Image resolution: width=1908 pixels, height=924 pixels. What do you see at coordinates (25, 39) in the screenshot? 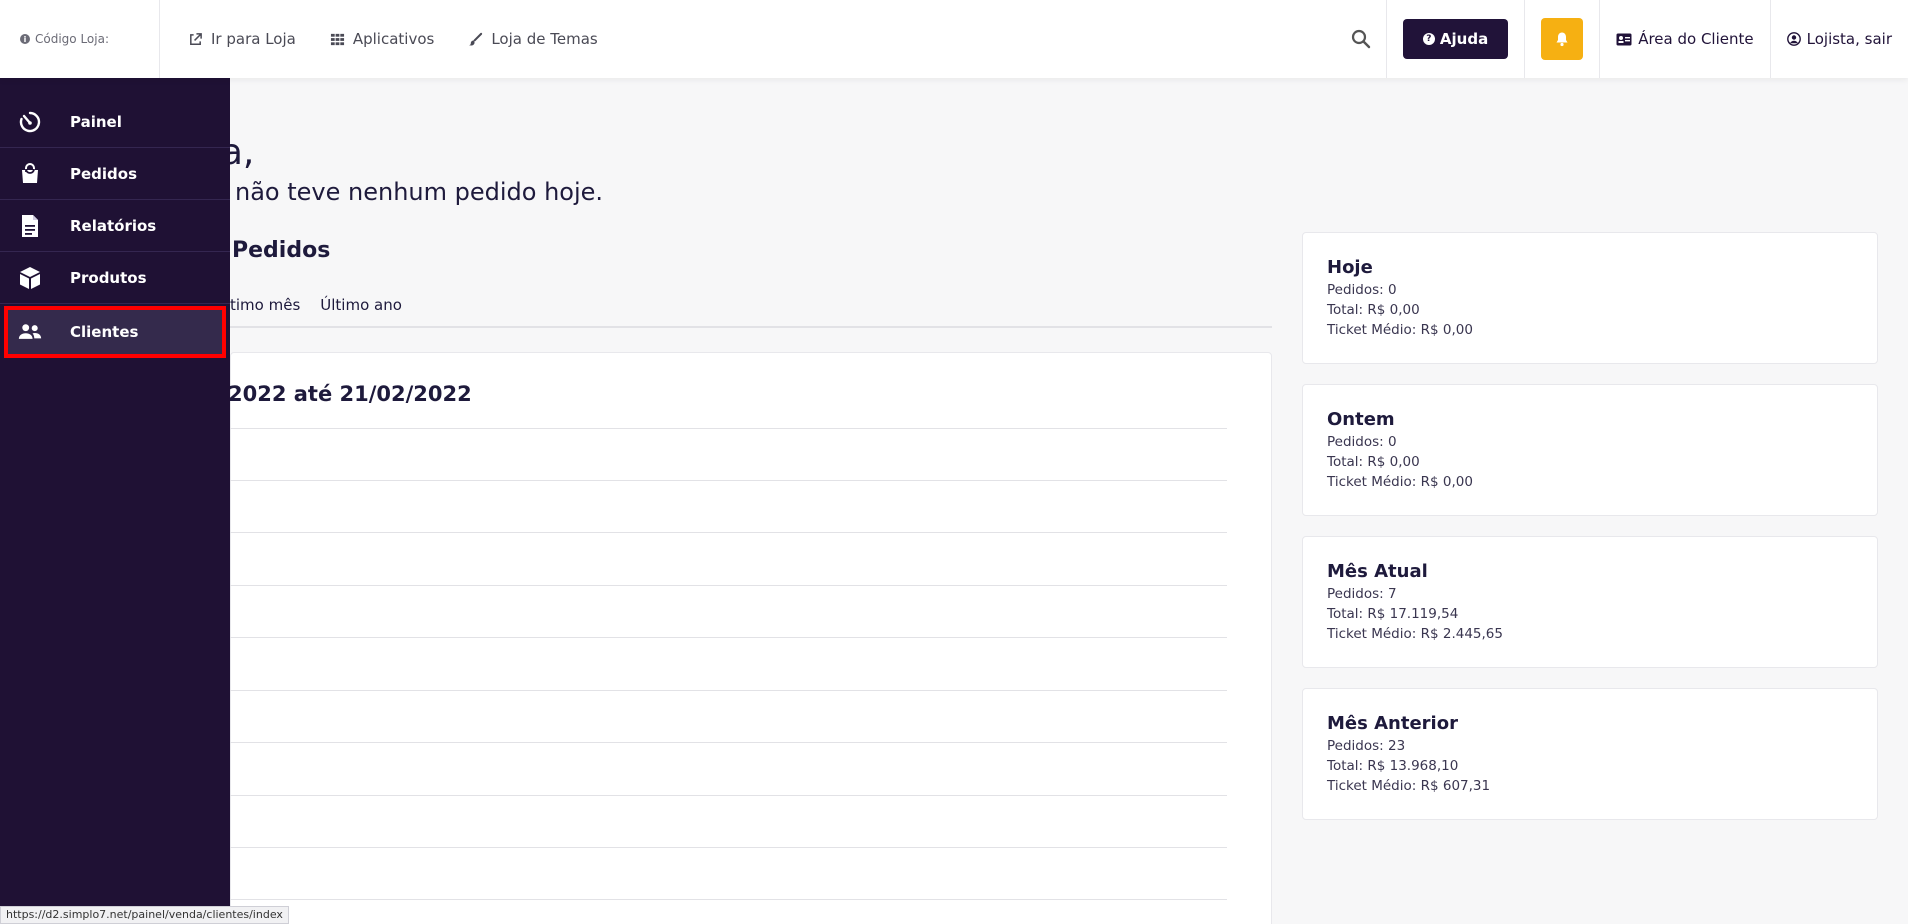
I see `info-icon: i` at bounding box center [25, 39].